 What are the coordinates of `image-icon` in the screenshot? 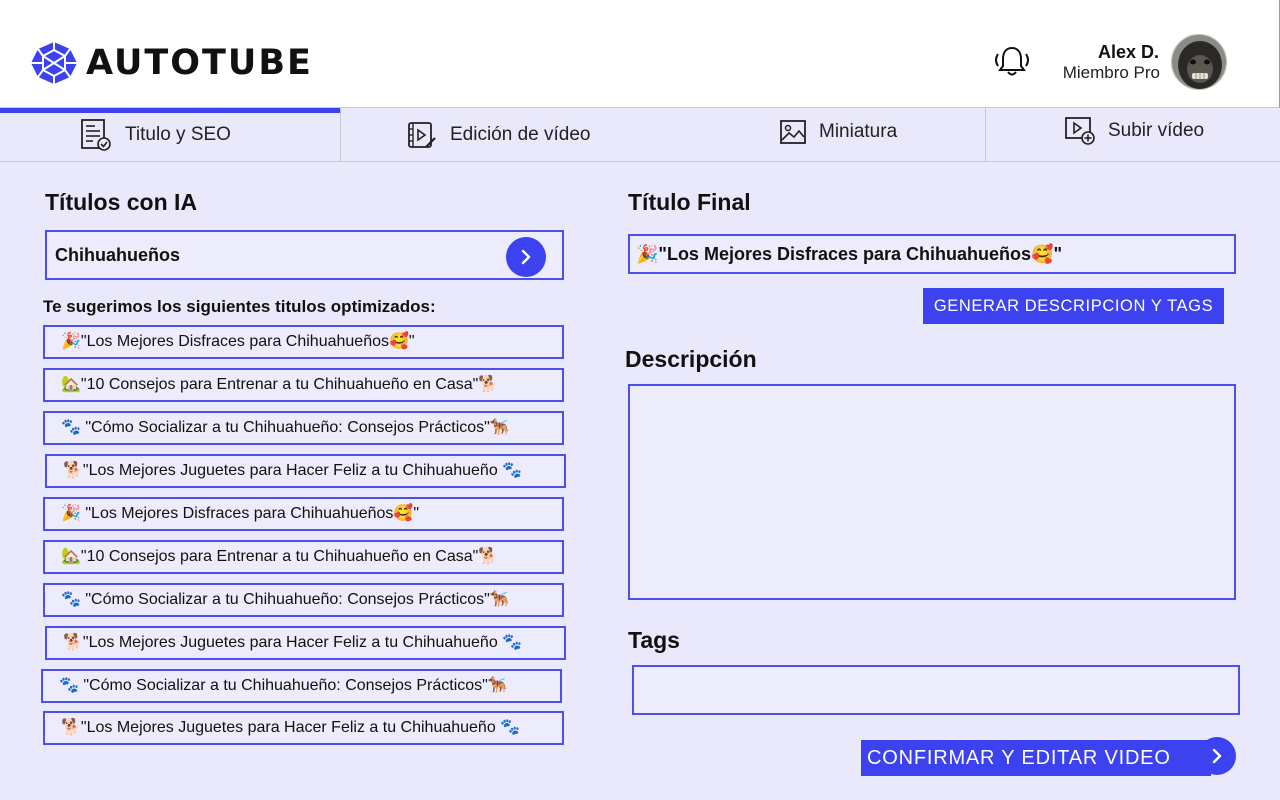 It's located at (793, 131).